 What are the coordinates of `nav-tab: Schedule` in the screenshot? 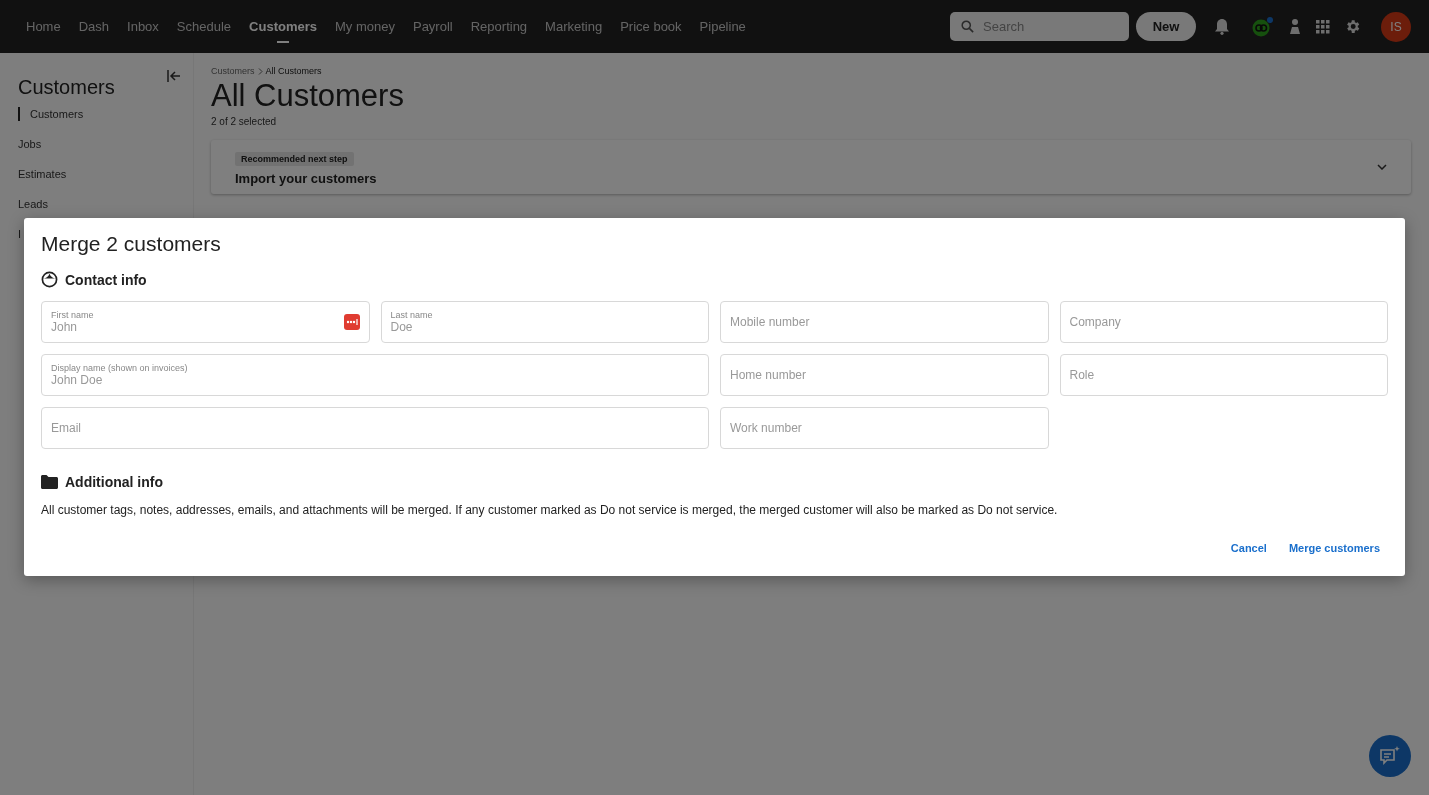 It's located at (204, 26).